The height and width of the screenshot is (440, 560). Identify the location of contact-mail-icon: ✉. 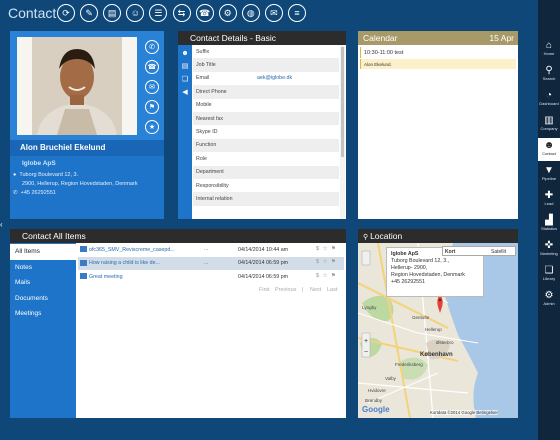
(152, 87).